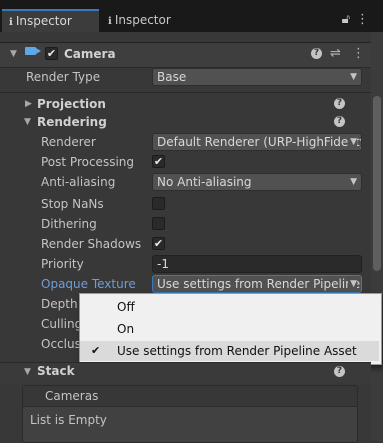  Describe the element at coordinates (68, 420) in the screenshot. I see `list-empty-text: List is Empty` at that location.